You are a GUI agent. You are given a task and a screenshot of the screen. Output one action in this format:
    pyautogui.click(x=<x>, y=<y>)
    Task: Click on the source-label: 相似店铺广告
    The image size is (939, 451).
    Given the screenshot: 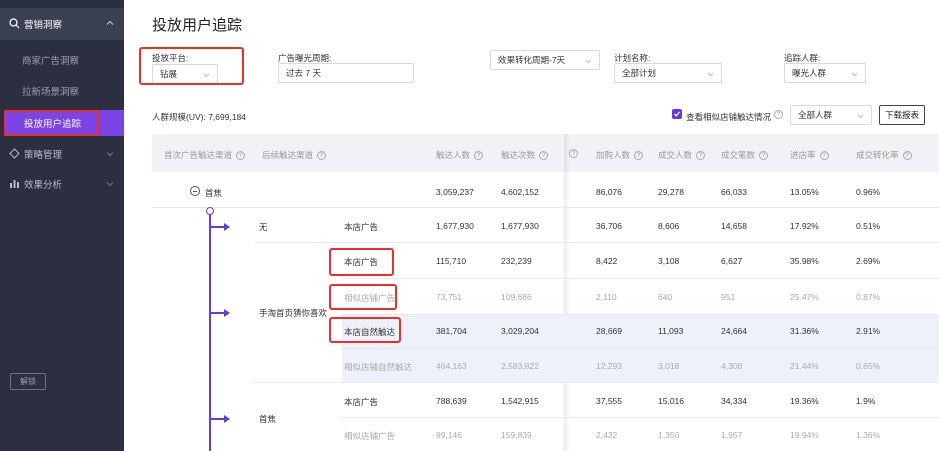 What is the action you would take?
    pyautogui.click(x=370, y=436)
    